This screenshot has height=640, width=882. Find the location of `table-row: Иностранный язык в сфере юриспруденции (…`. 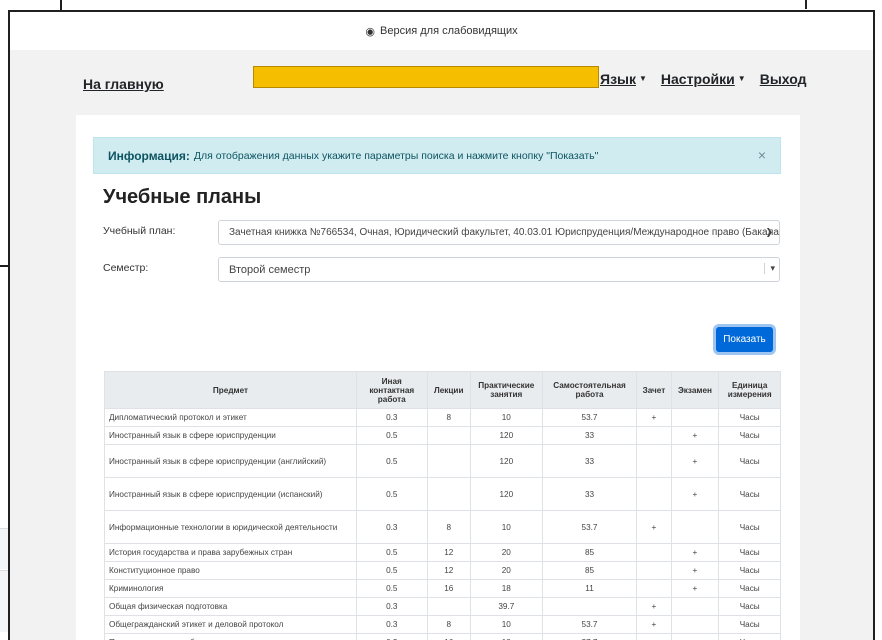

table-row: Иностранный язык в сфере юриспруденции (… is located at coordinates (443, 461).